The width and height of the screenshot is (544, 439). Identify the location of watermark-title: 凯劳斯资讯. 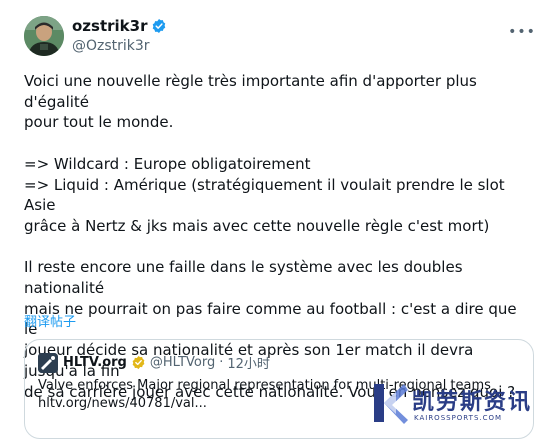
(472, 402).